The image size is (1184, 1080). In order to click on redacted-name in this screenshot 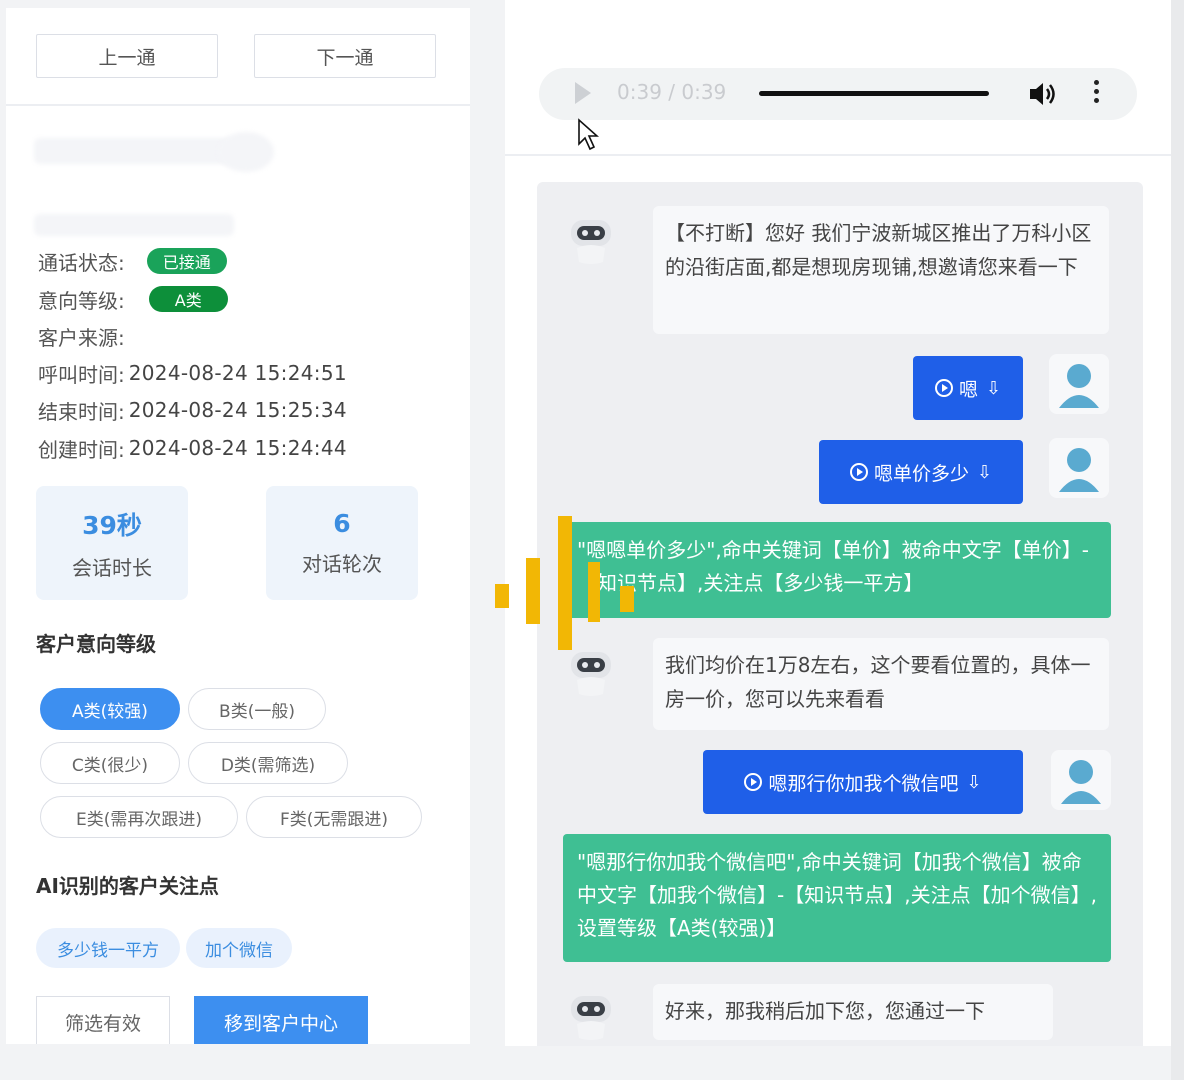, I will do `click(134, 225)`.